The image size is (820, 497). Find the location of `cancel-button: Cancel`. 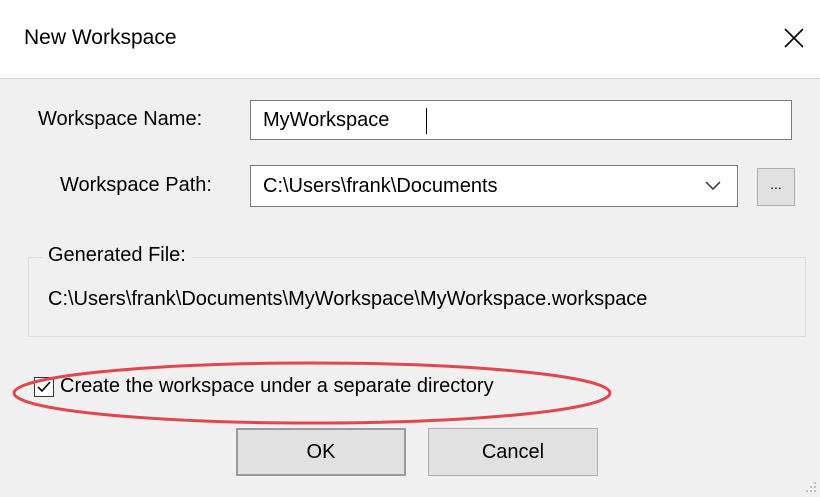

cancel-button: Cancel is located at coordinates (513, 452).